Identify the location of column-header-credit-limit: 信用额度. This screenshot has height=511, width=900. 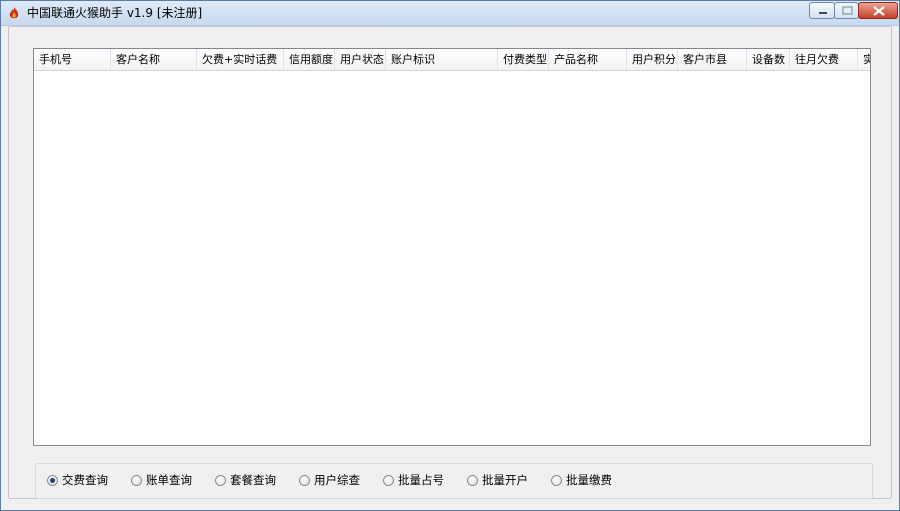
(309, 59).